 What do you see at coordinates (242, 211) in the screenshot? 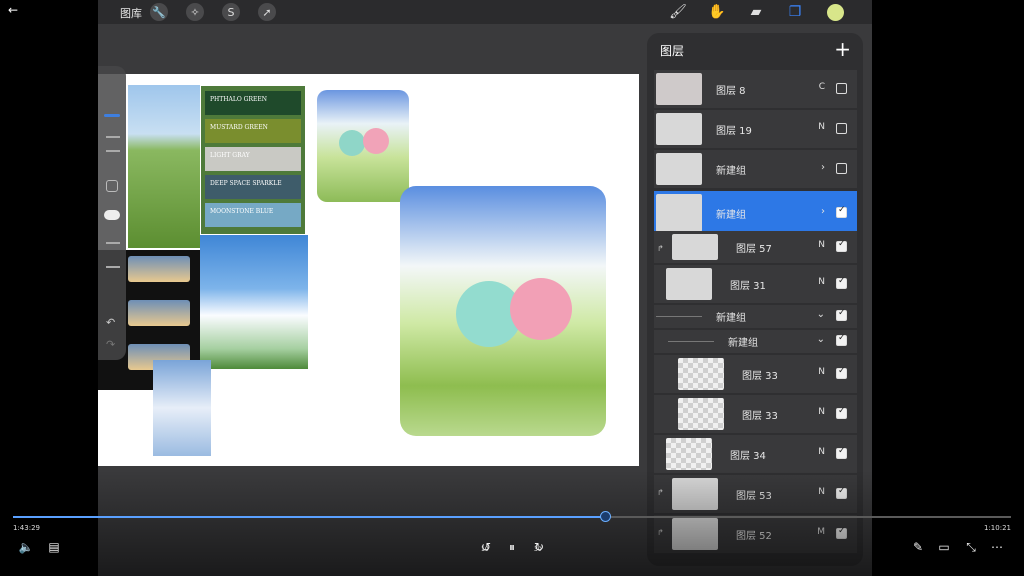
I see `swatch-label: MOONSTONE BLUE` at bounding box center [242, 211].